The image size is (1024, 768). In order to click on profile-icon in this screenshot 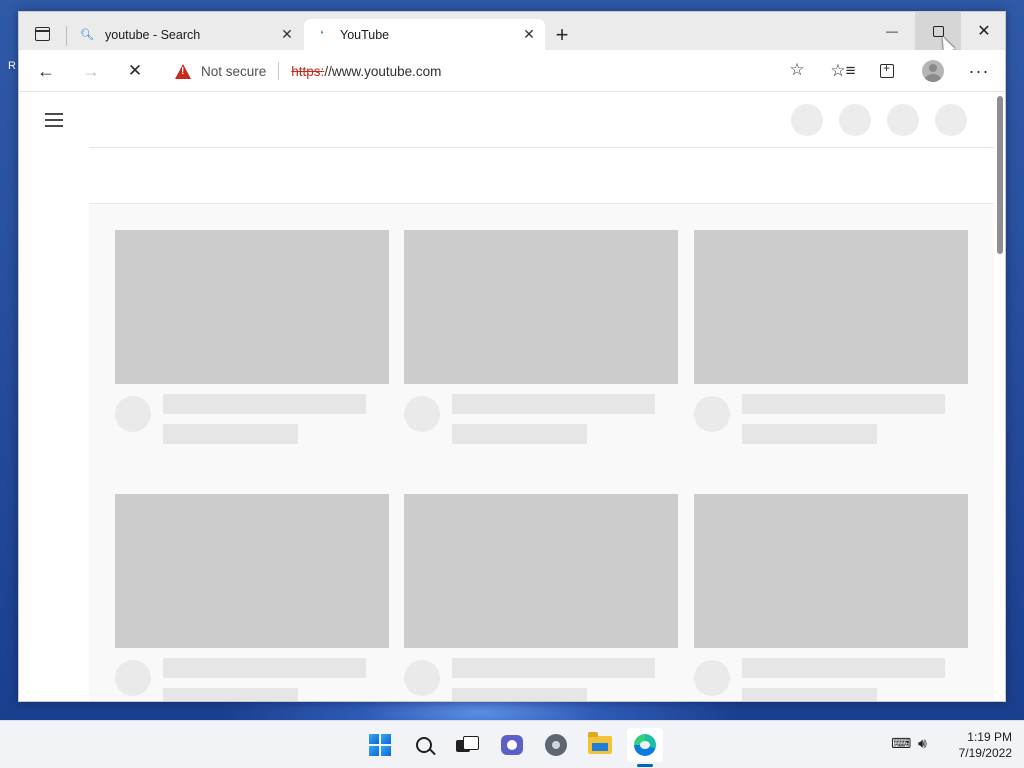, I will do `click(933, 71)`.